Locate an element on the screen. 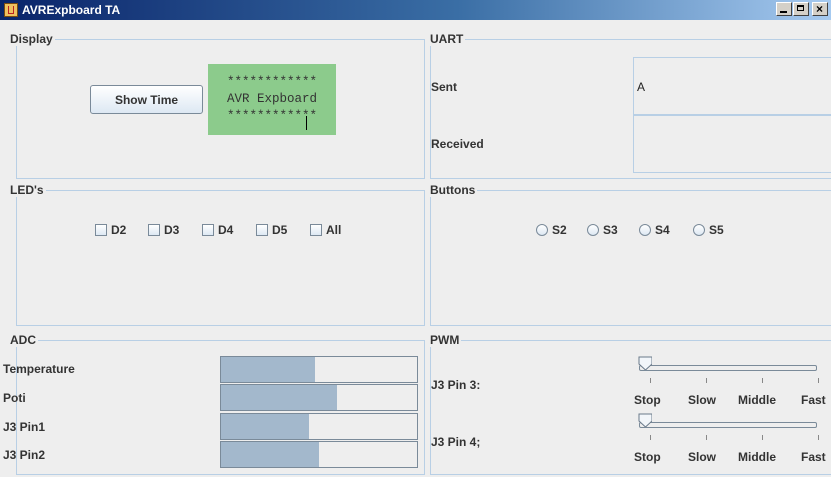 The height and width of the screenshot is (477, 831). pwm-panel-title: PWM is located at coordinates (445, 340).